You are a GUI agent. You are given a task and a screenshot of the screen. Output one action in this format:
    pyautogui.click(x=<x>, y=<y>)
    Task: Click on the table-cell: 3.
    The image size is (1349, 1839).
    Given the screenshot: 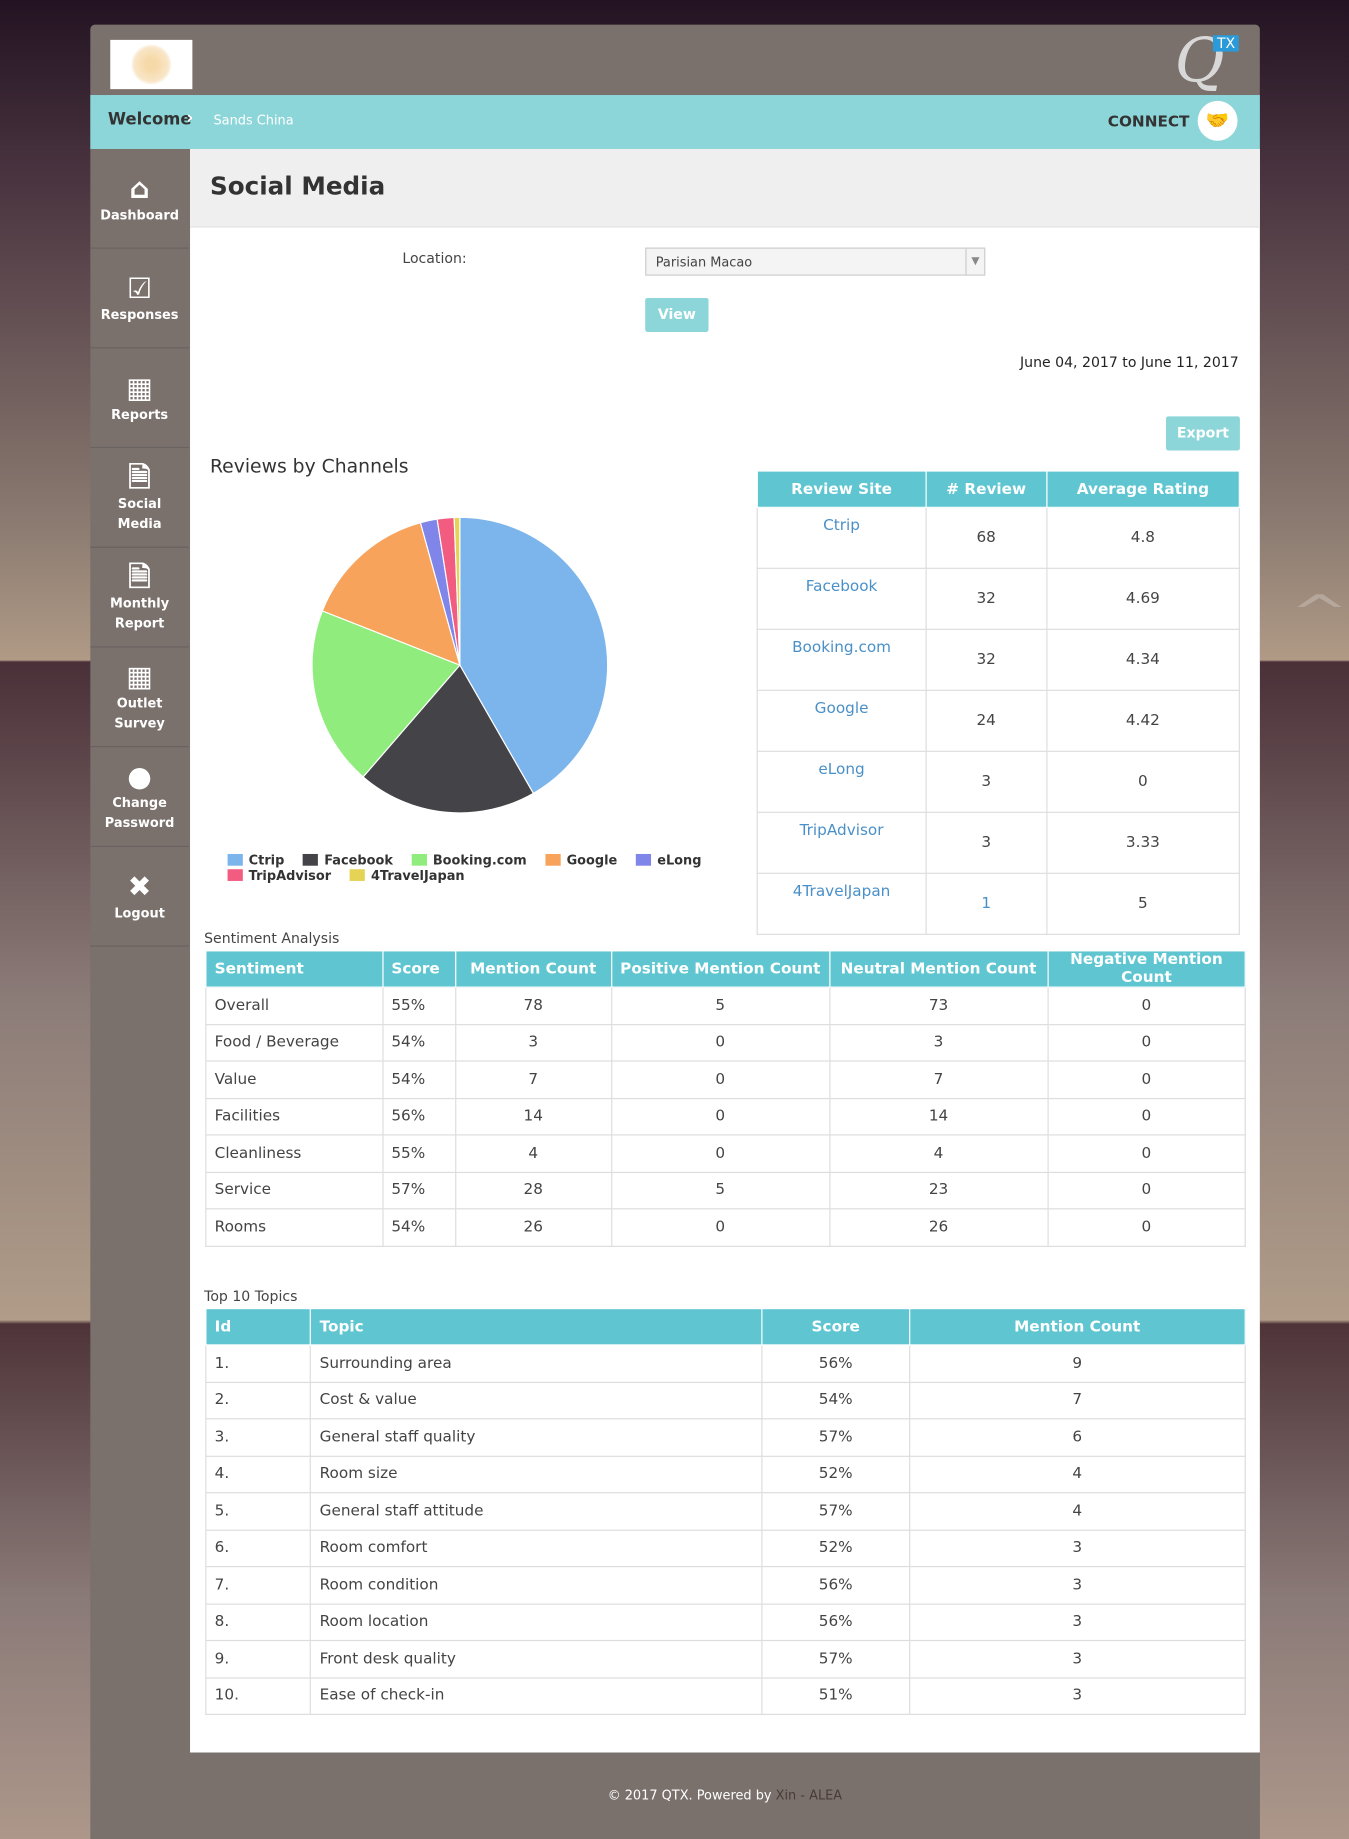 What is the action you would take?
    pyautogui.click(x=258, y=1437)
    